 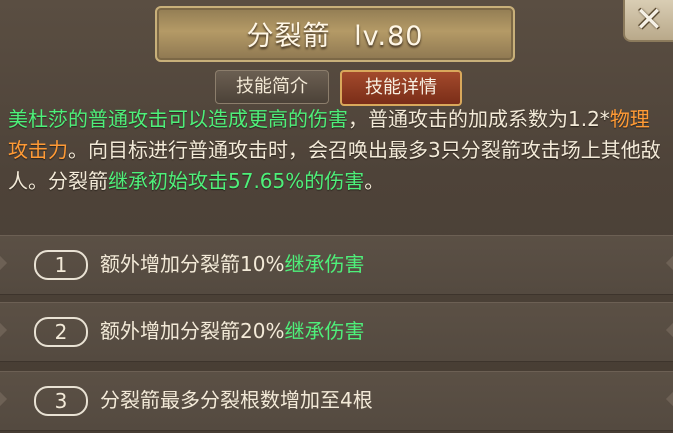 I want to click on upgrade-text: 分裂箭最多分裂根数增加至4根, so click(x=236, y=400).